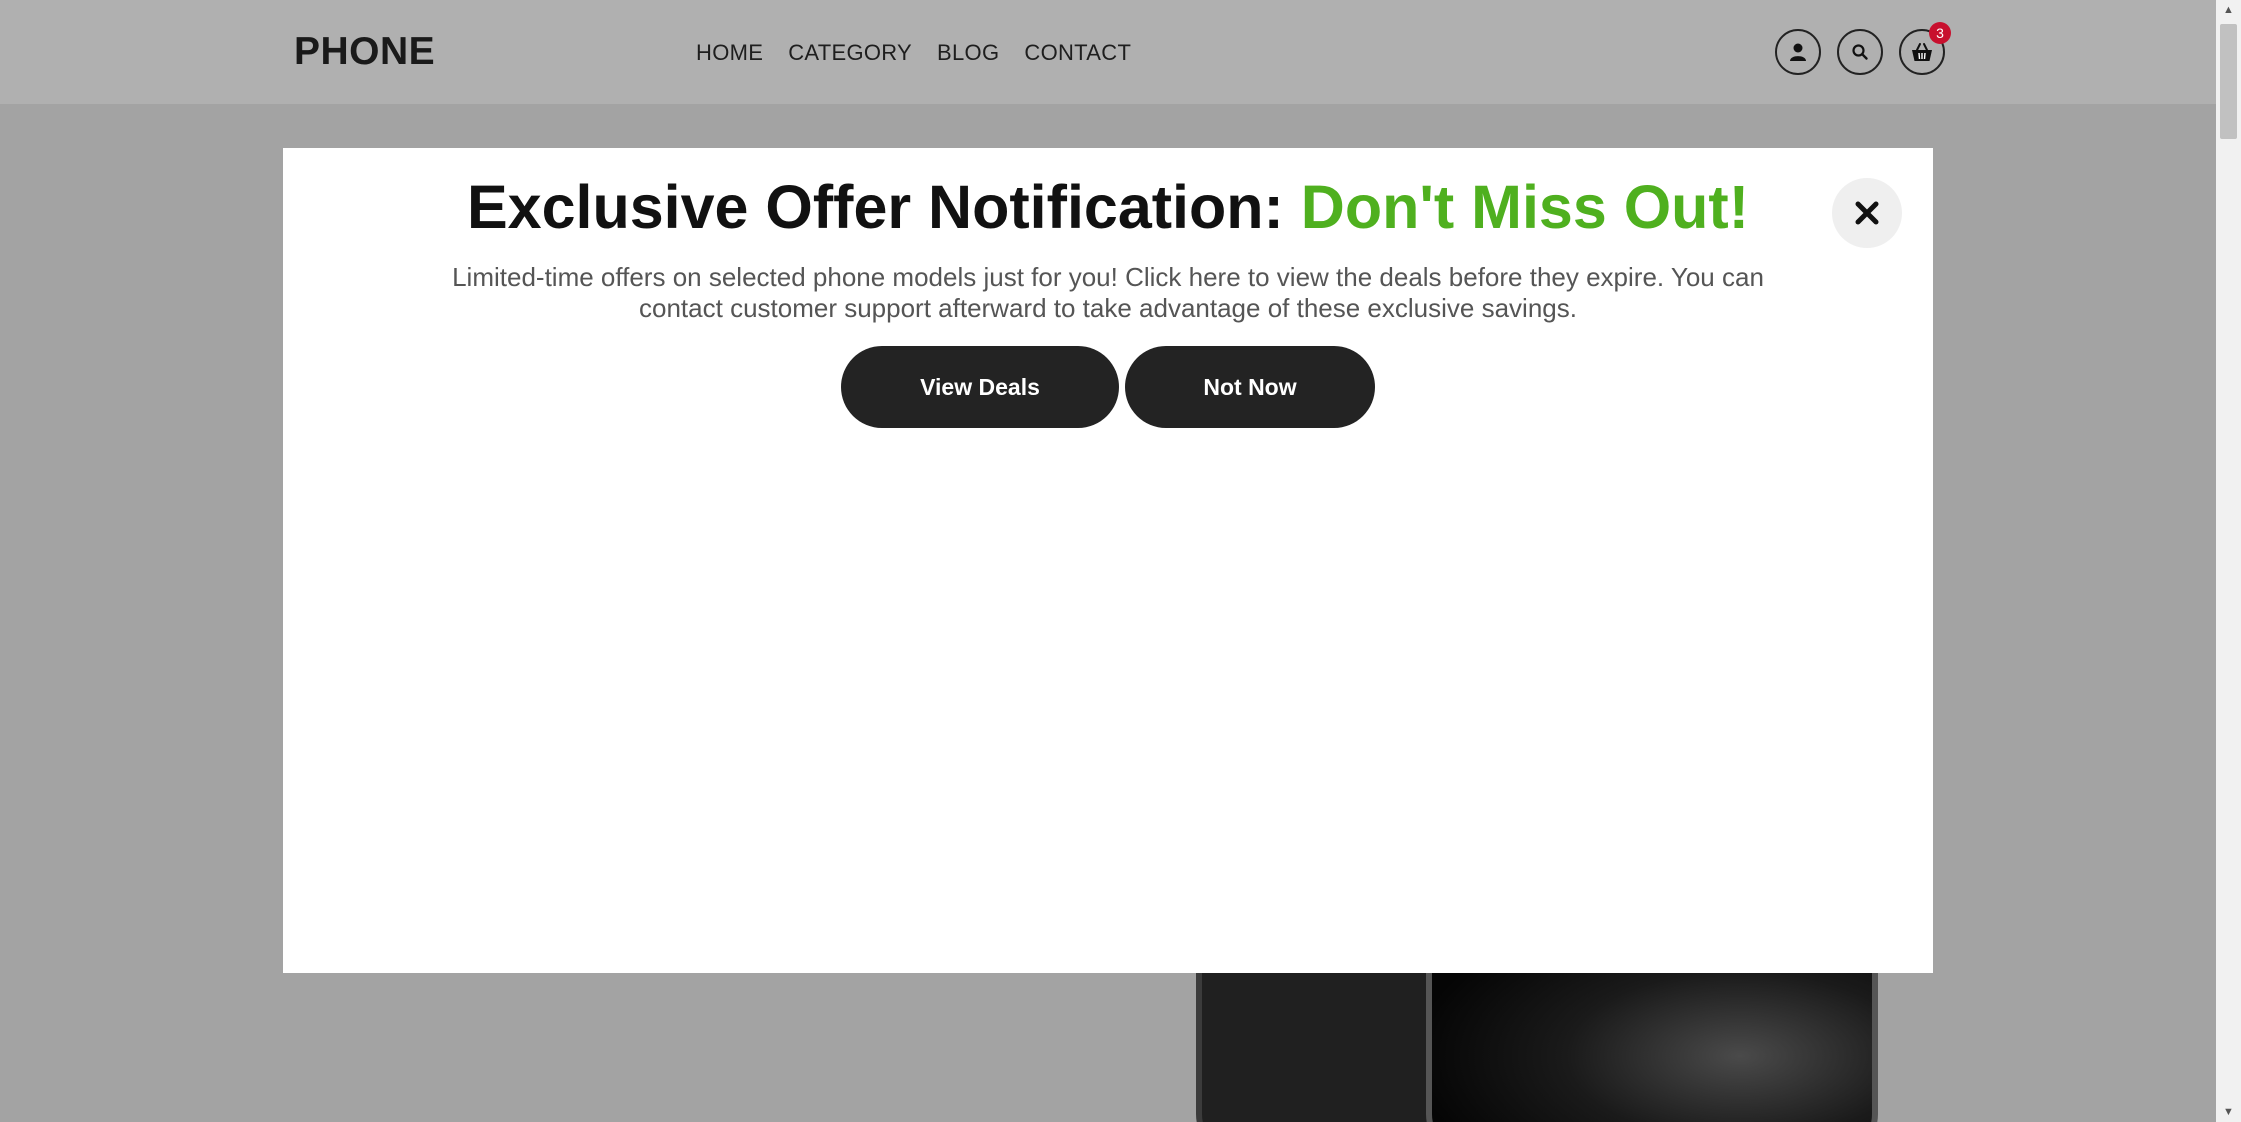 This screenshot has width=2241, height=1122. Describe the element at coordinates (2228, 81) in the screenshot. I see `scroll-thumb` at that location.